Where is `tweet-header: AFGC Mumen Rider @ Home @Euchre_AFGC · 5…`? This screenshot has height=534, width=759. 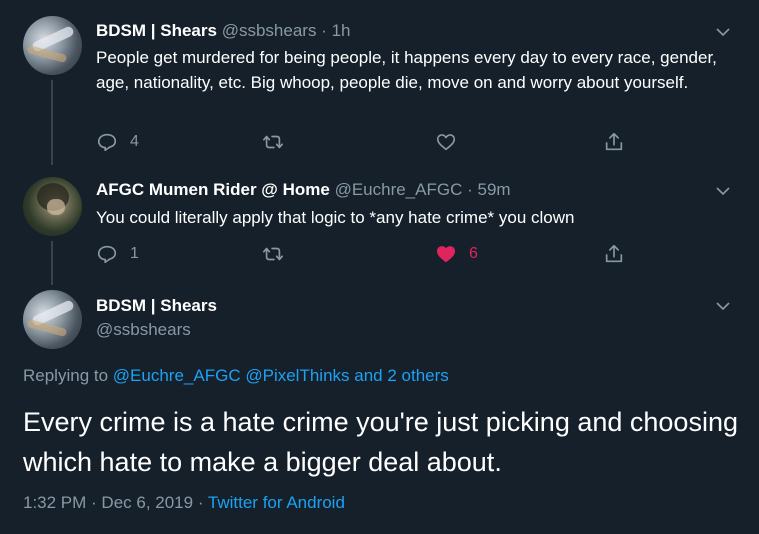
tweet-header: AFGC Mumen Rider @ Home @Euchre_AFGC · 5… is located at coordinates (303, 190).